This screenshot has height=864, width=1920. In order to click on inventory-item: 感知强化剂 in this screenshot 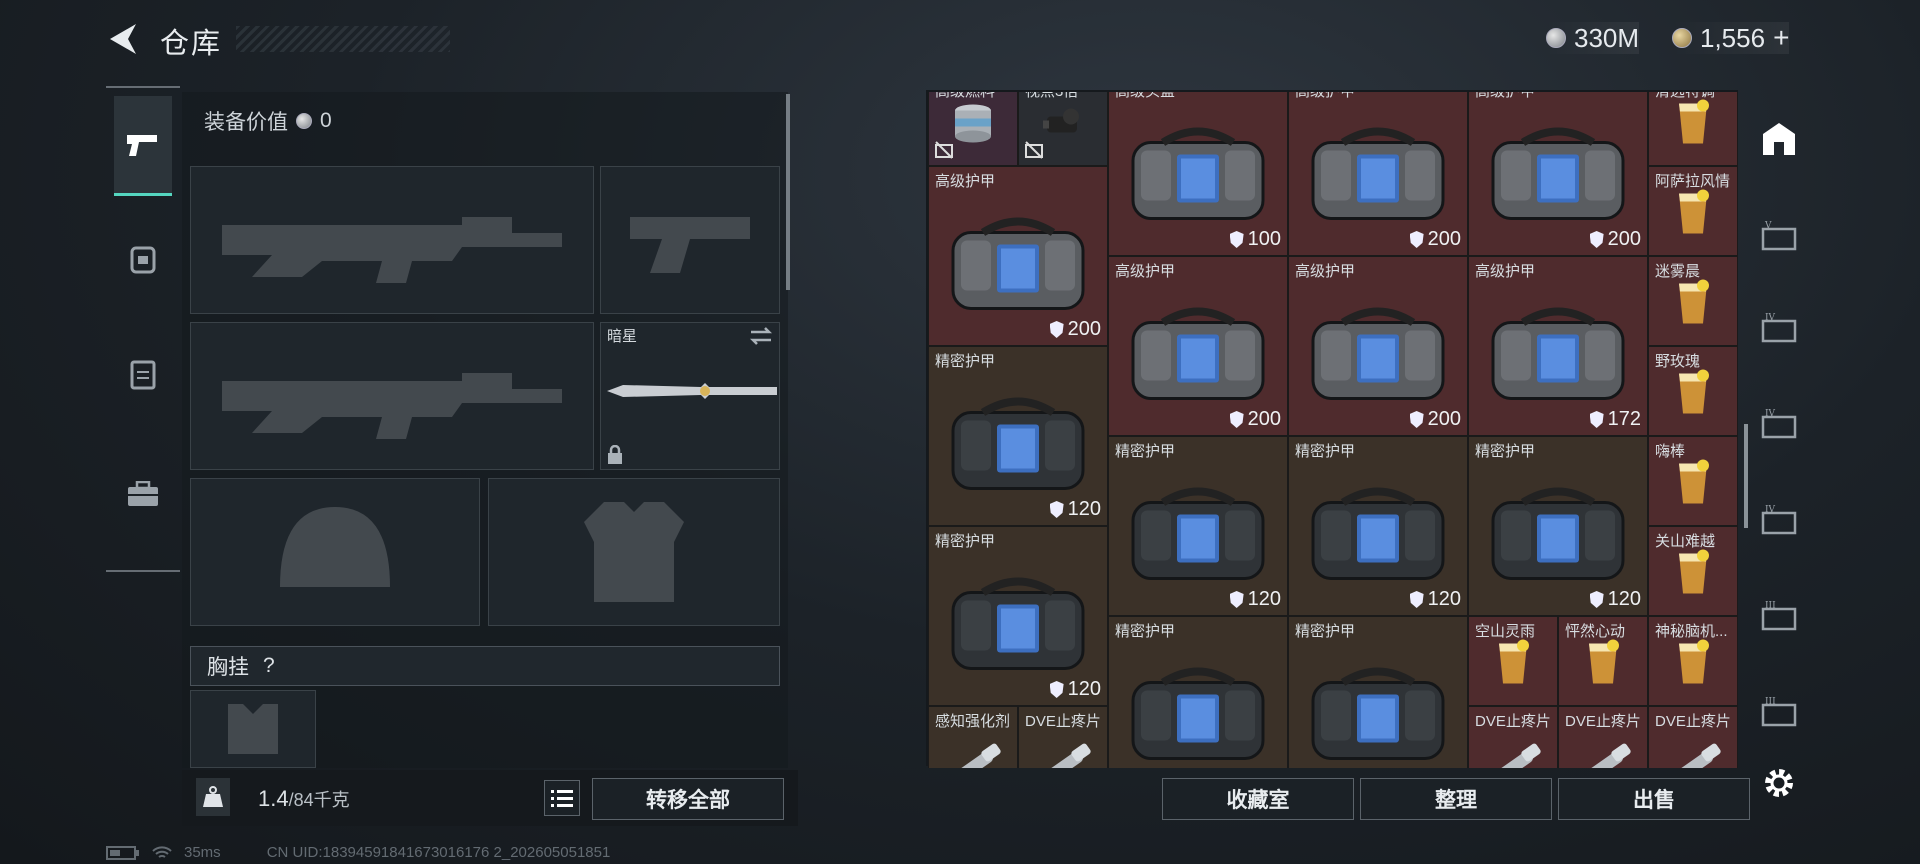, I will do `click(973, 737)`.